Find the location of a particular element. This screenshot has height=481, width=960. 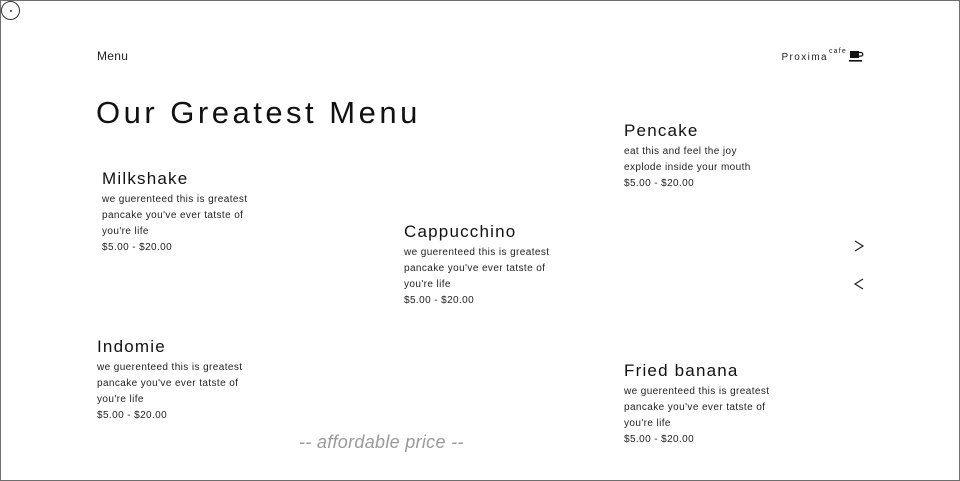

description-line: eat this and feel the joy is located at coordinates (680, 151).